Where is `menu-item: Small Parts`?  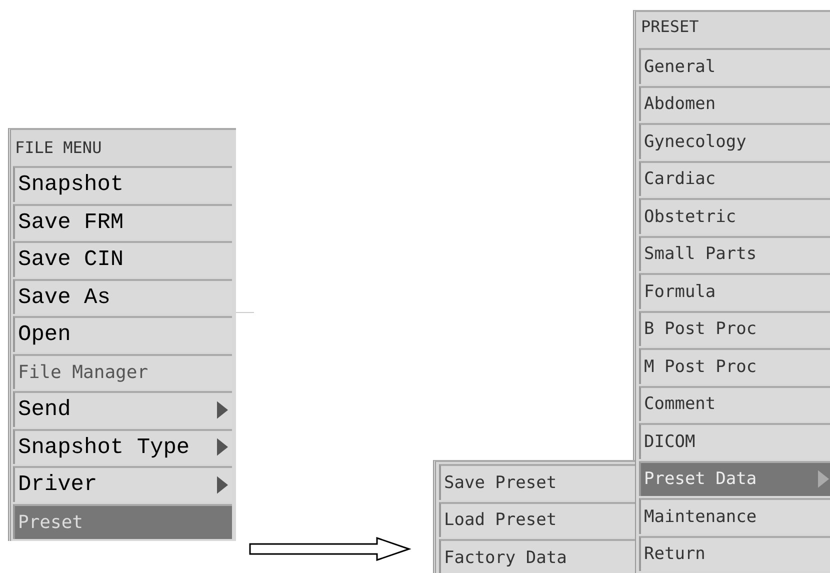 menu-item: Small Parts is located at coordinates (734, 253).